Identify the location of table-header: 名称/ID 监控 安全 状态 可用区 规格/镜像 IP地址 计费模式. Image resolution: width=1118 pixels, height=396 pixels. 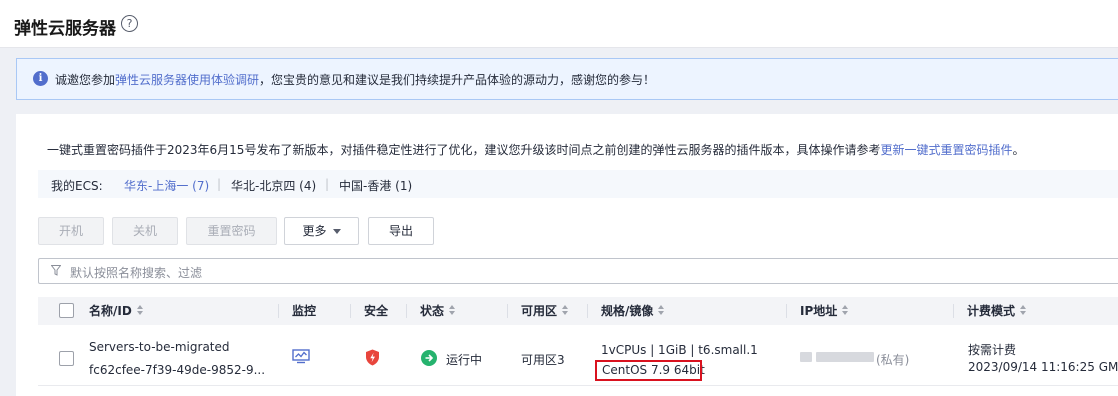
(578, 311).